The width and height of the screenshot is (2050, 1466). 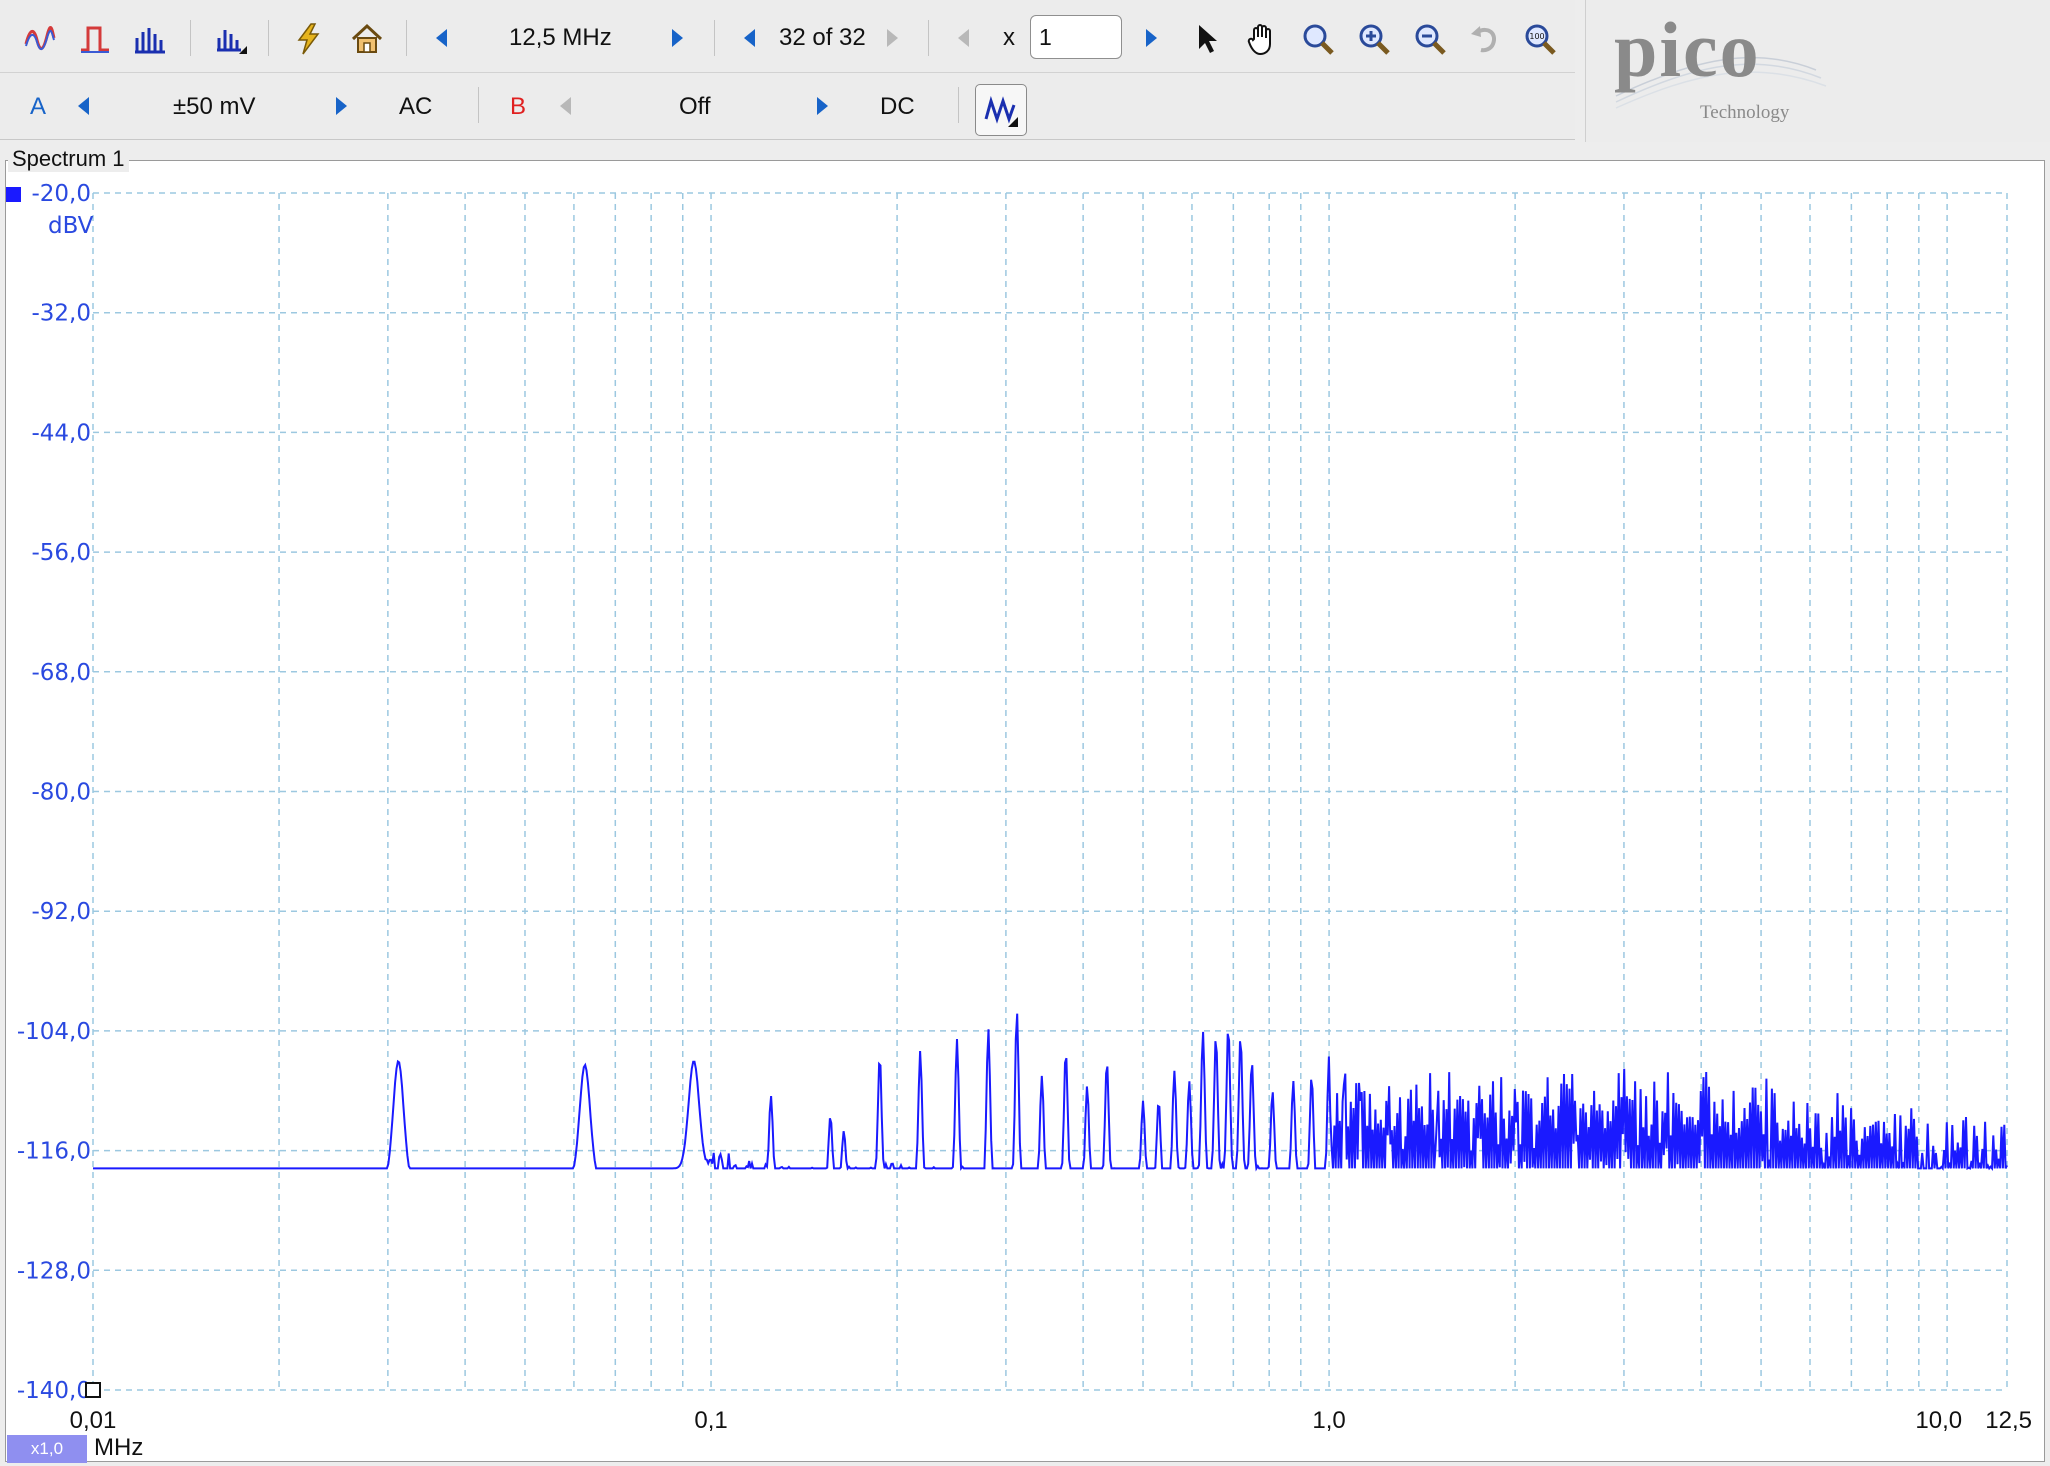 I want to click on y-tick-label: -80,0, so click(x=61, y=793).